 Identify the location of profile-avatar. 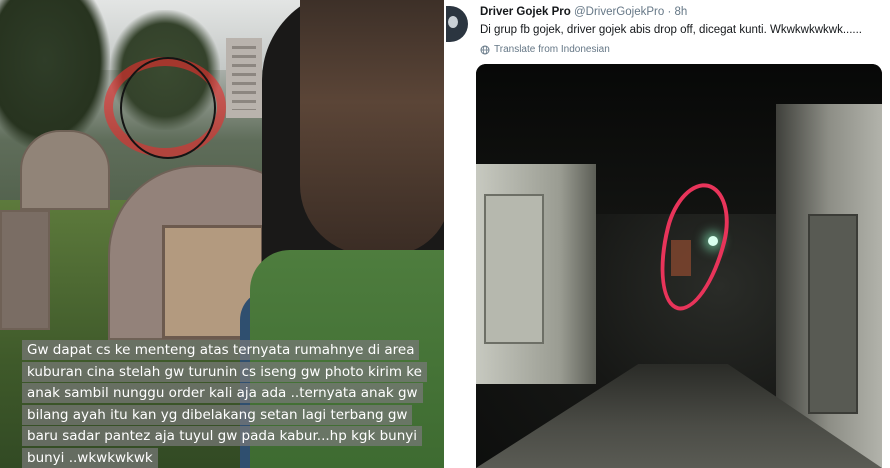
(457, 24).